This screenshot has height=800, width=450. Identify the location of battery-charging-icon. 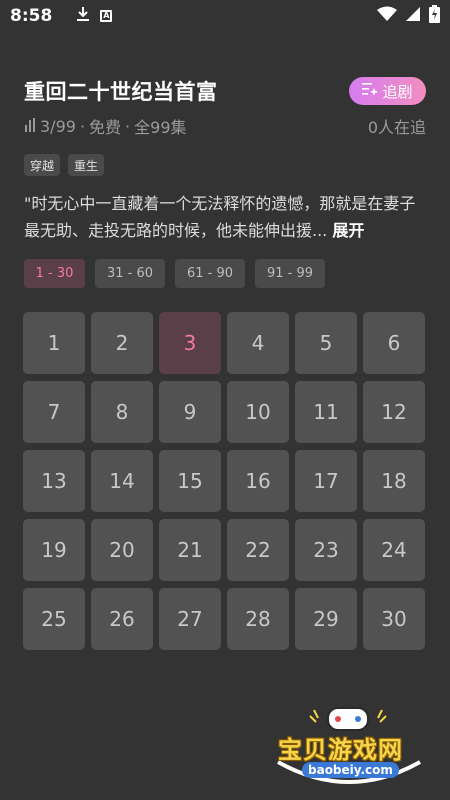
(434, 16).